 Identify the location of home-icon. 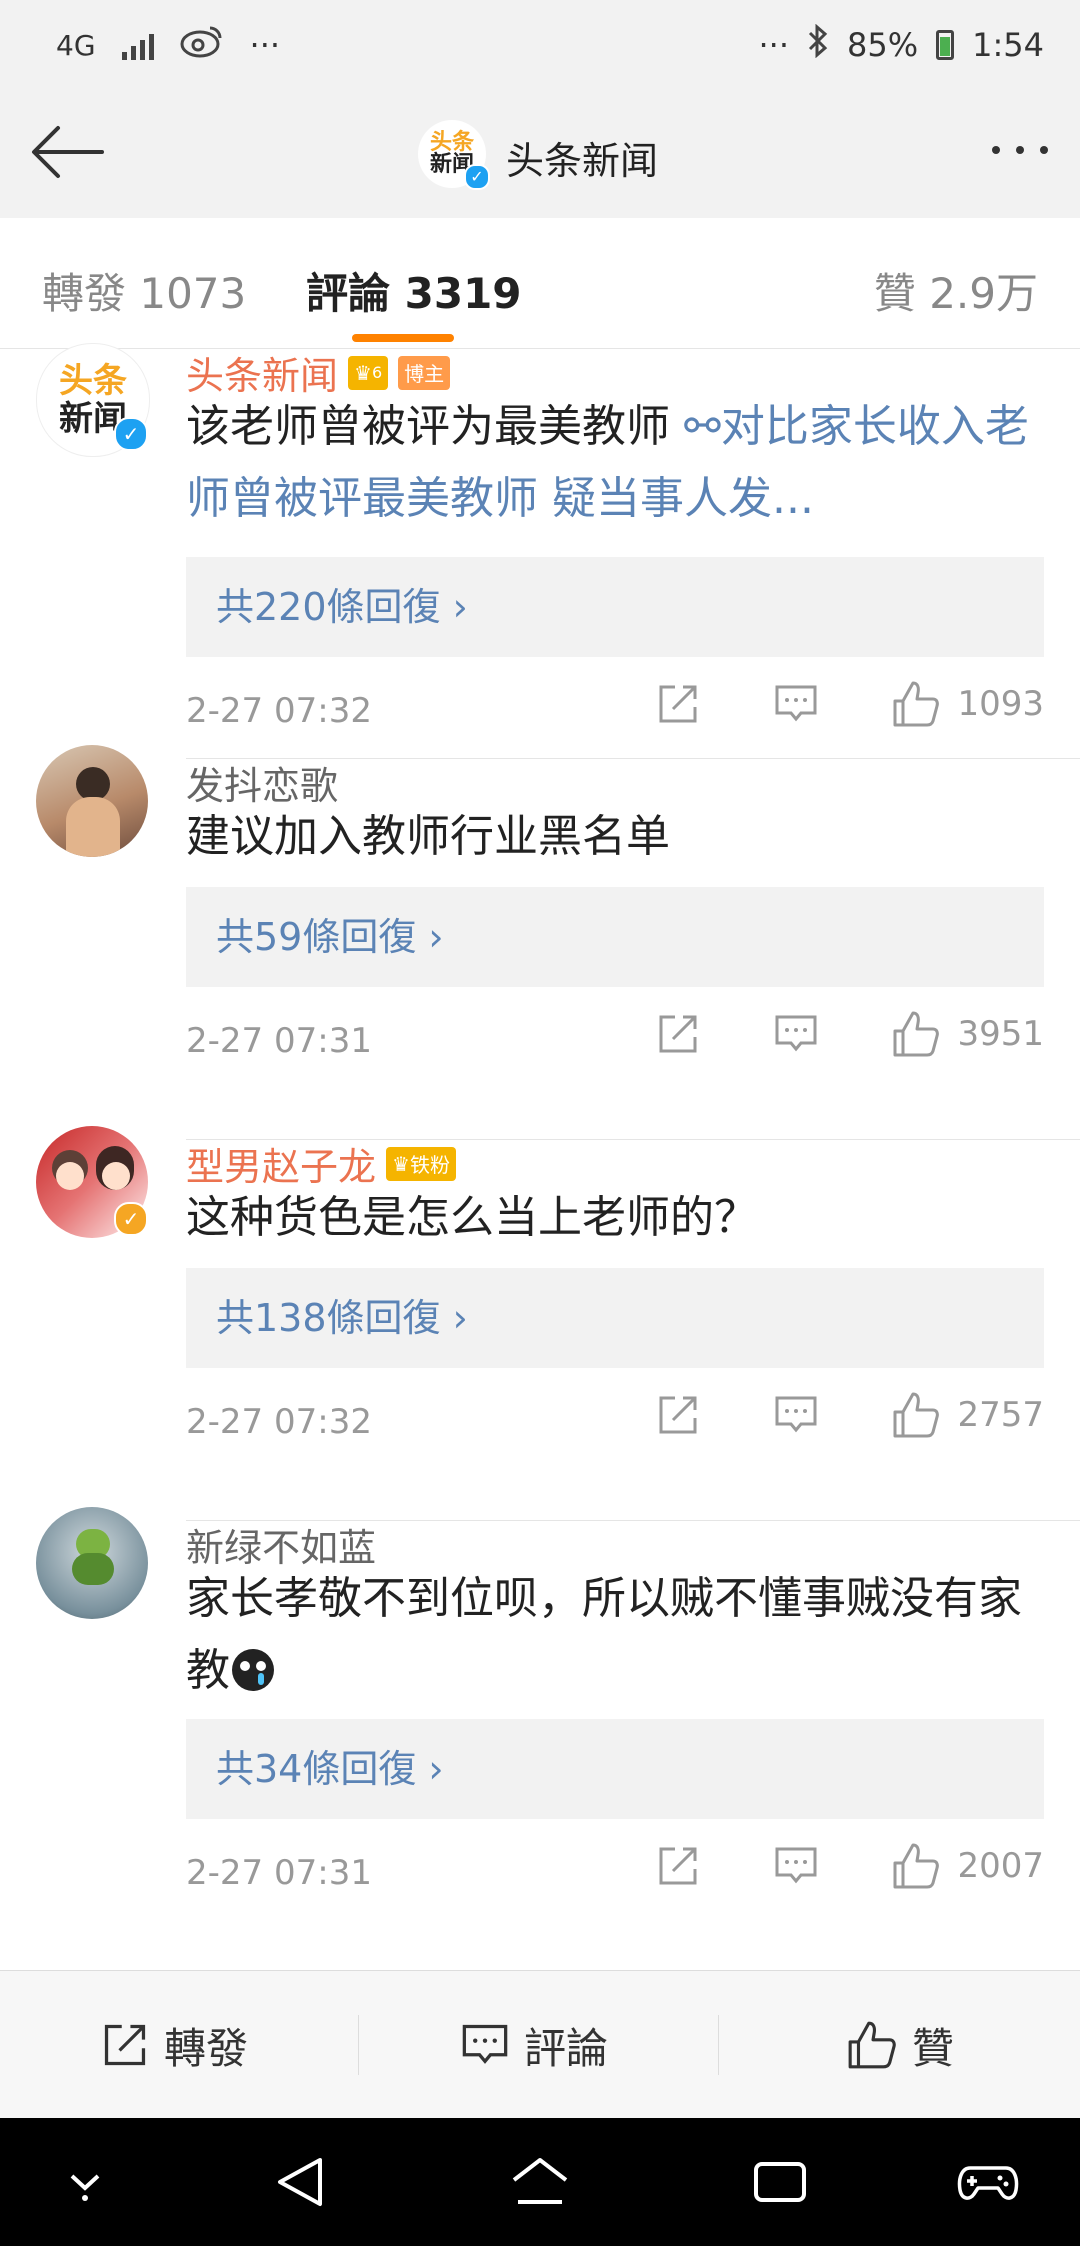
(540, 2184).